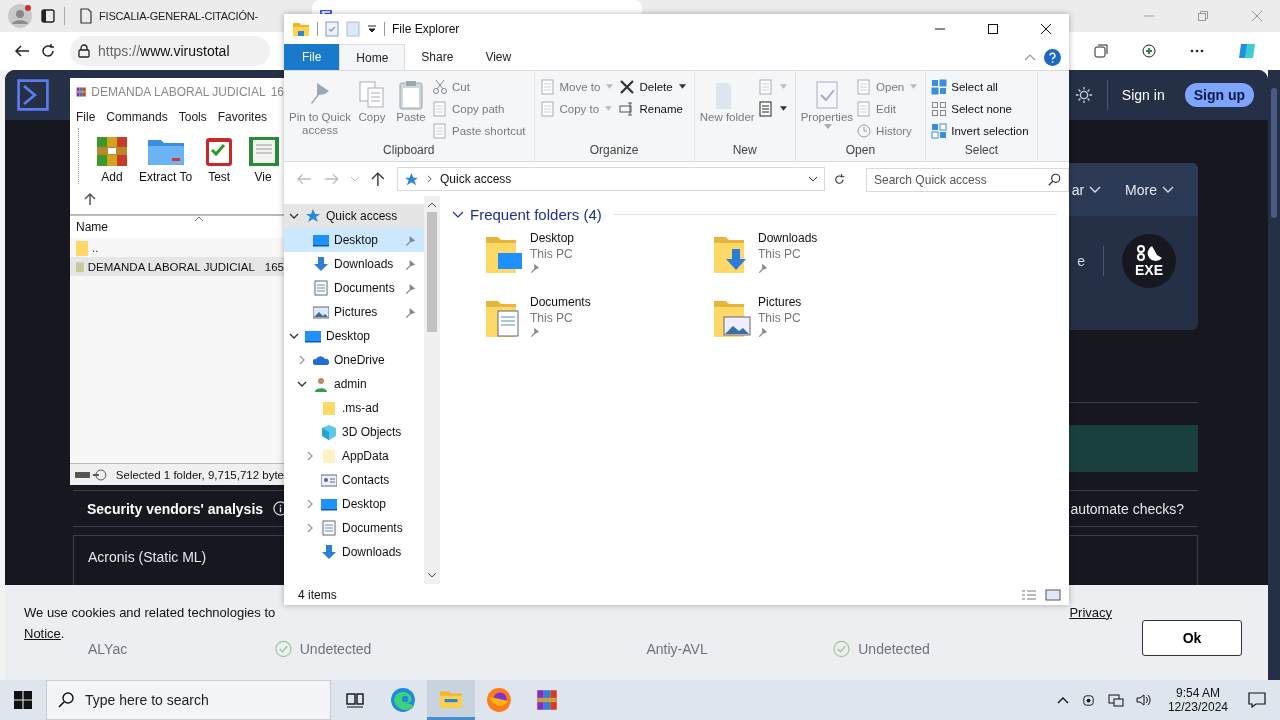 This screenshot has width=1280, height=720. Describe the element at coordinates (147, 557) in the screenshot. I see `vendor-name: Acronis (Static ML)` at that location.